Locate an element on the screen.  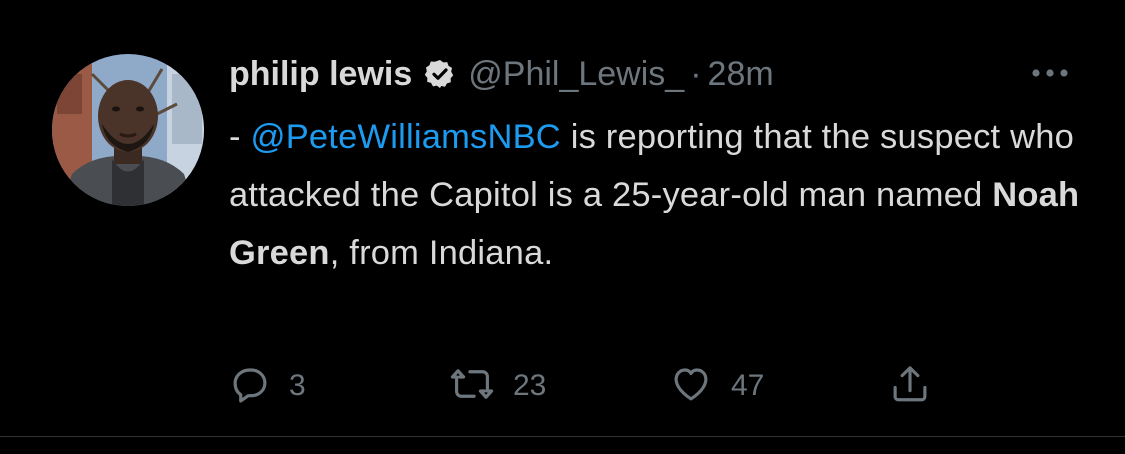
more-options-icon is located at coordinates (1050, 73).